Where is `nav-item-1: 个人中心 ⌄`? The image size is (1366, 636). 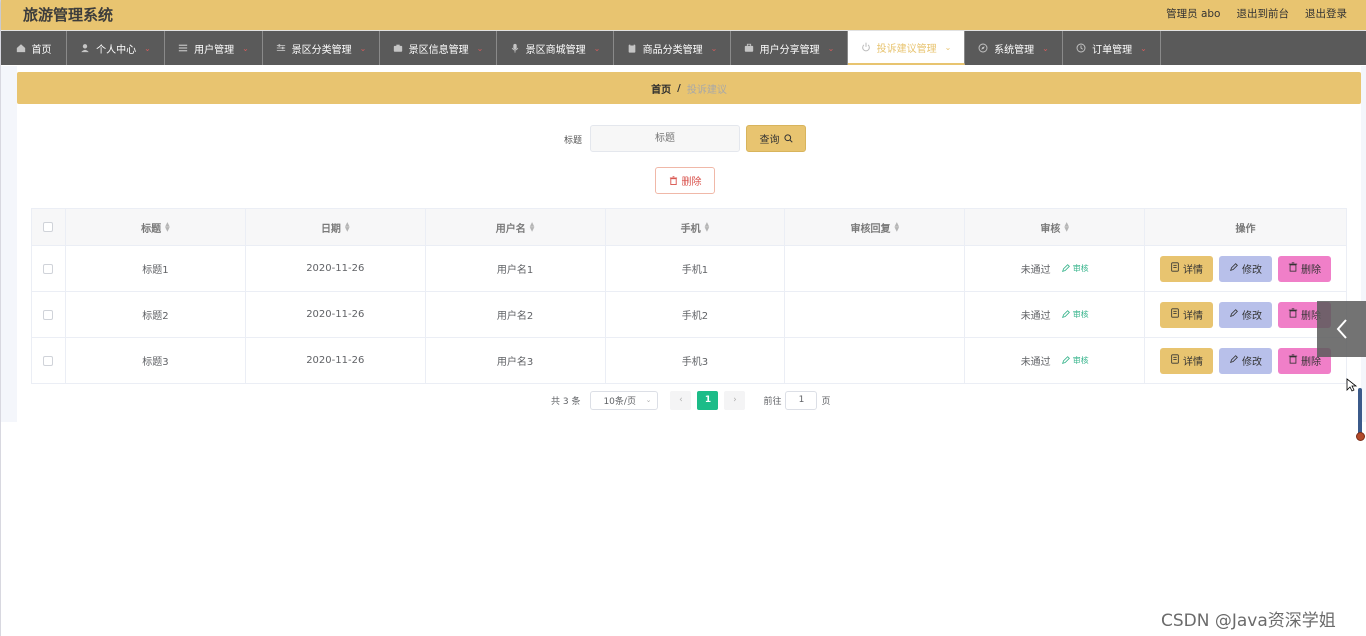
nav-item-1: 个人中心 ⌄ is located at coordinates (116, 48).